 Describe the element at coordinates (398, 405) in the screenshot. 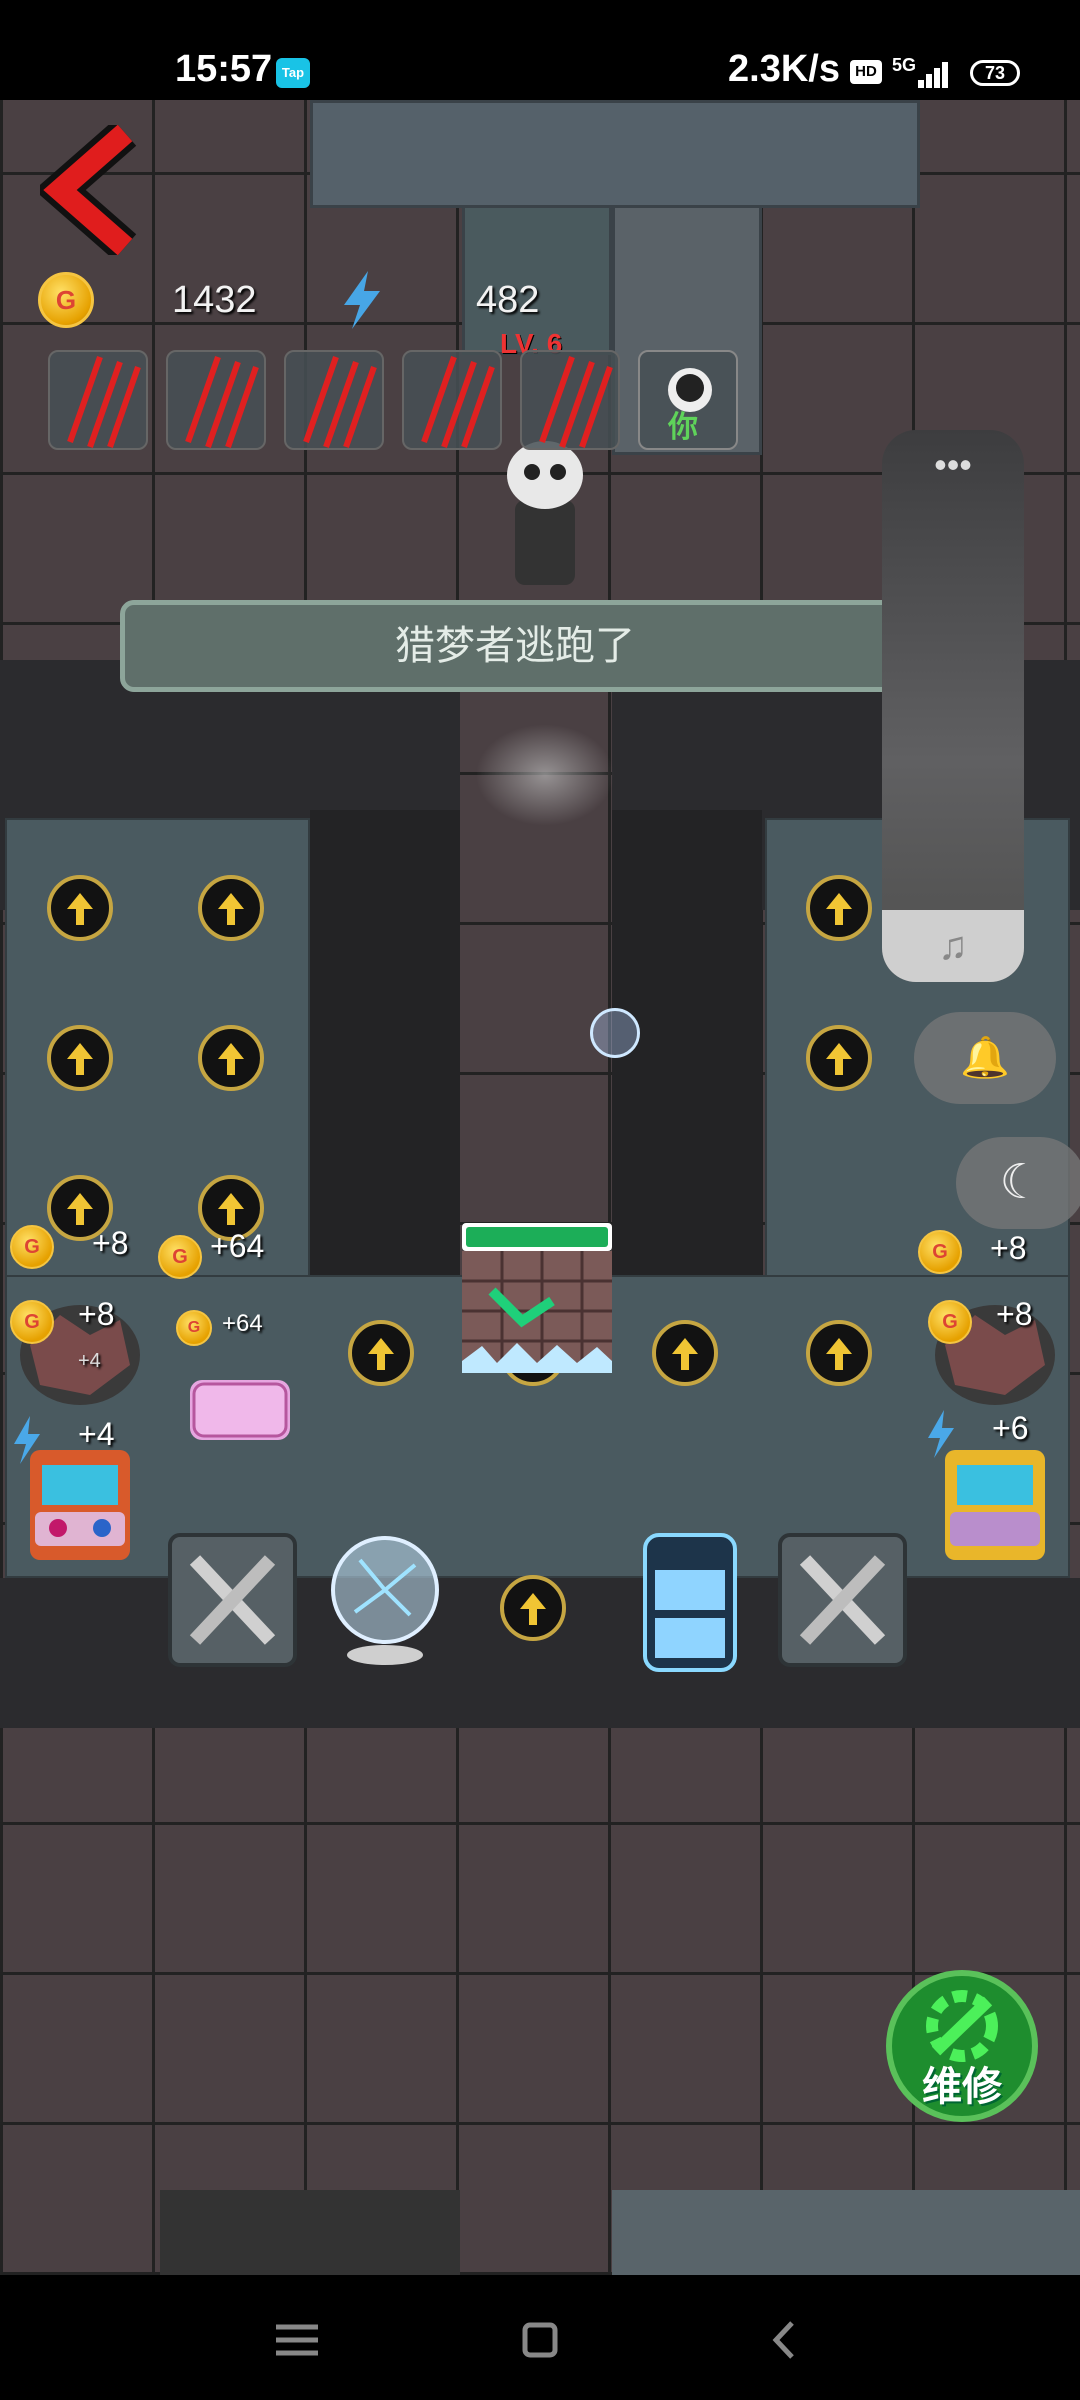

I see `player-slots: 你` at that location.